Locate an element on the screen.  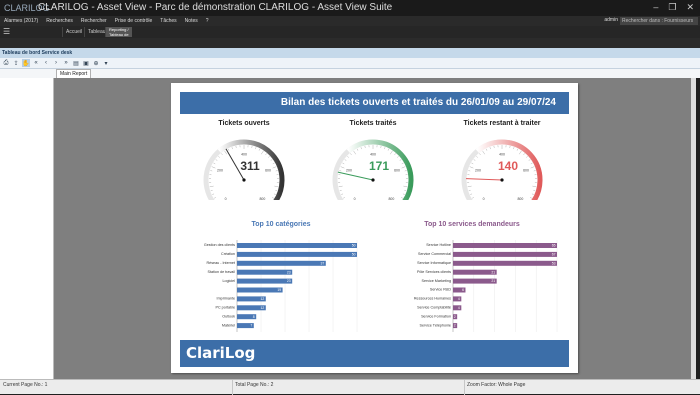
vertical-scrollbar is located at coordinates (693, 228).